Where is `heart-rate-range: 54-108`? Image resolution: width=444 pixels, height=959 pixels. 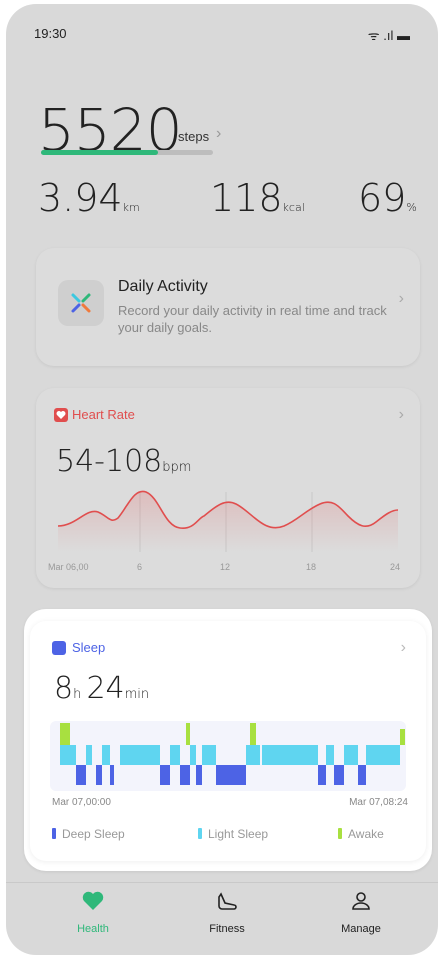 heart-rate-range: 54-108 is located at coordinates (109, 461).